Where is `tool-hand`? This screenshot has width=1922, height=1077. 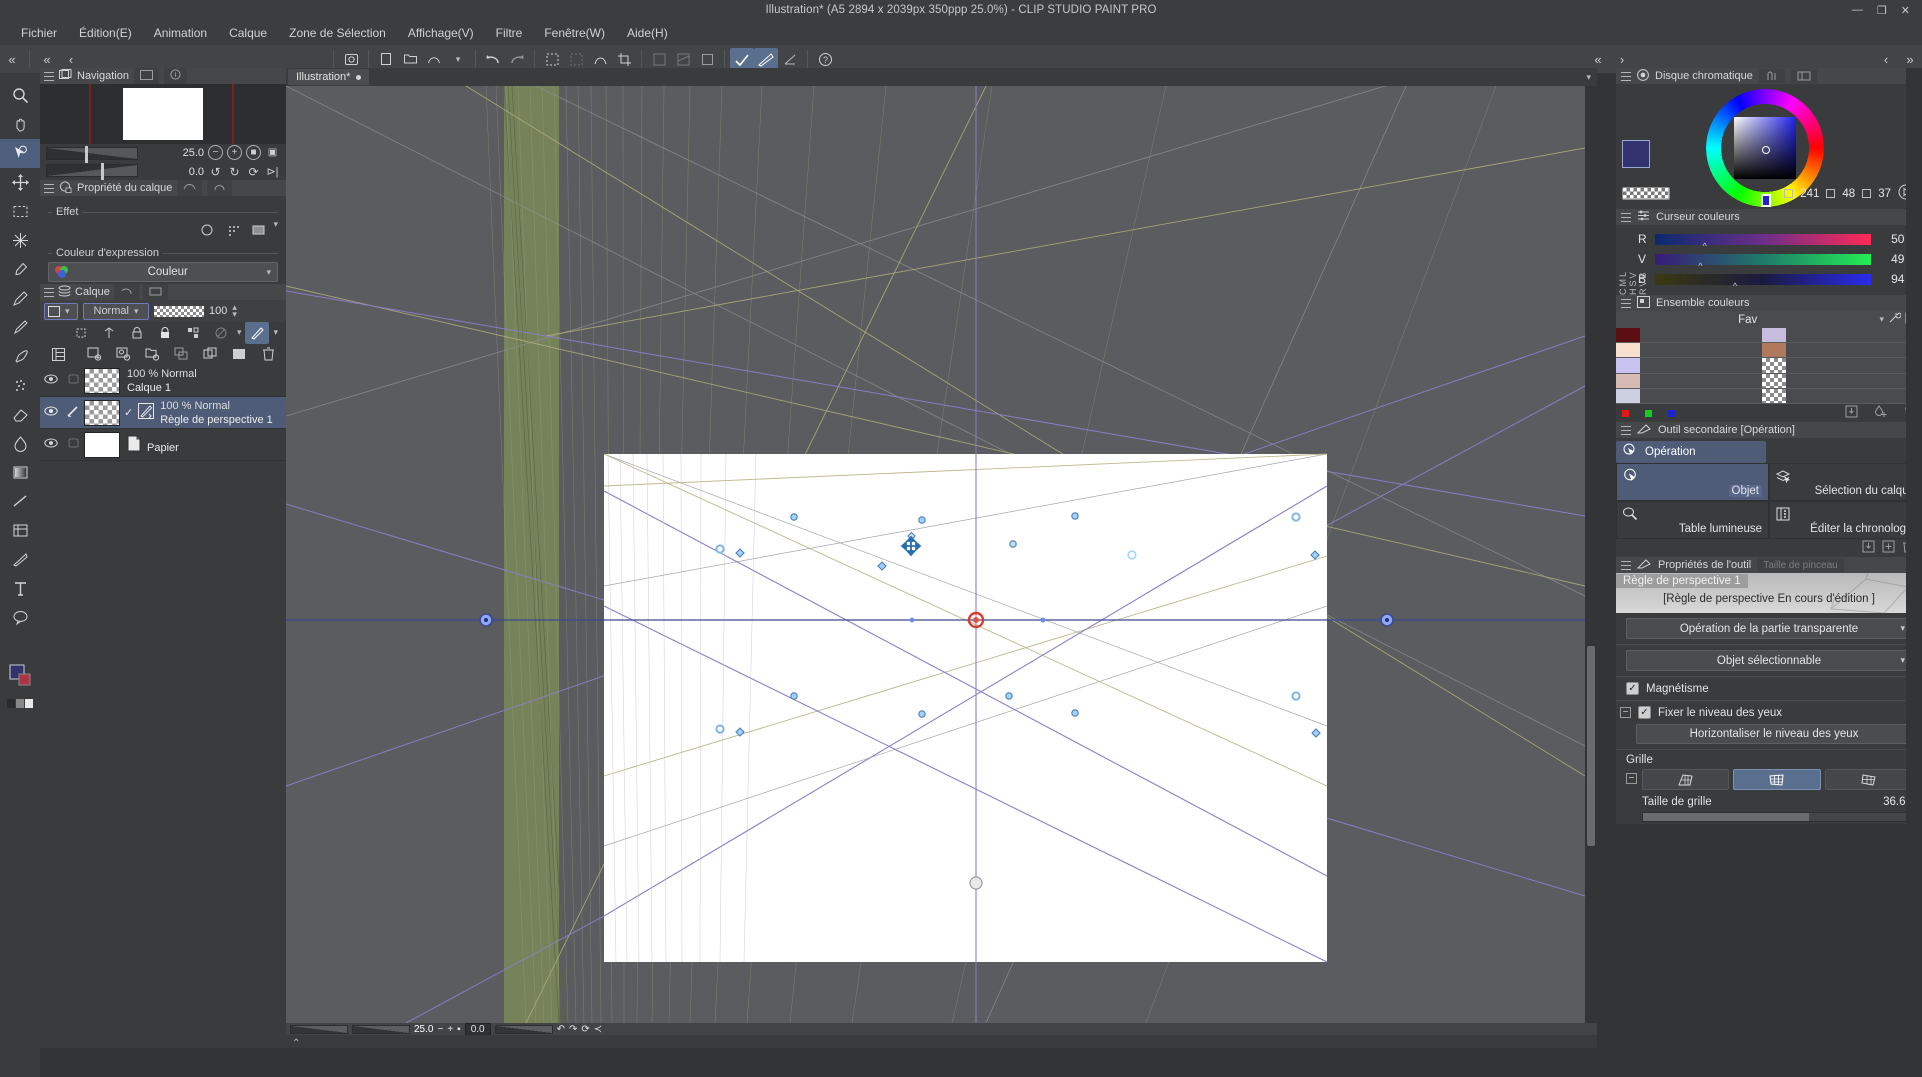
tool-hand is located at coordinates (20, 124).